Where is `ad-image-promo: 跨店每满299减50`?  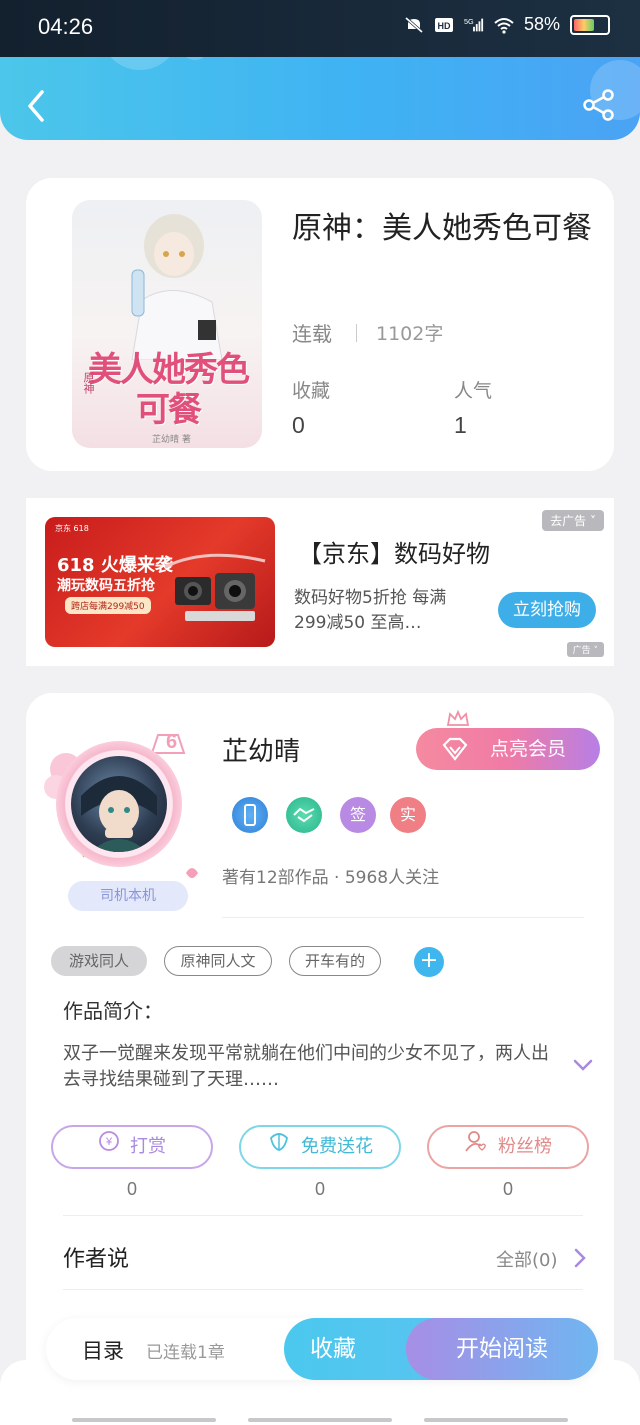 ad-image-promo: 跨店每满299减50 is located at coordinates (108, 605).